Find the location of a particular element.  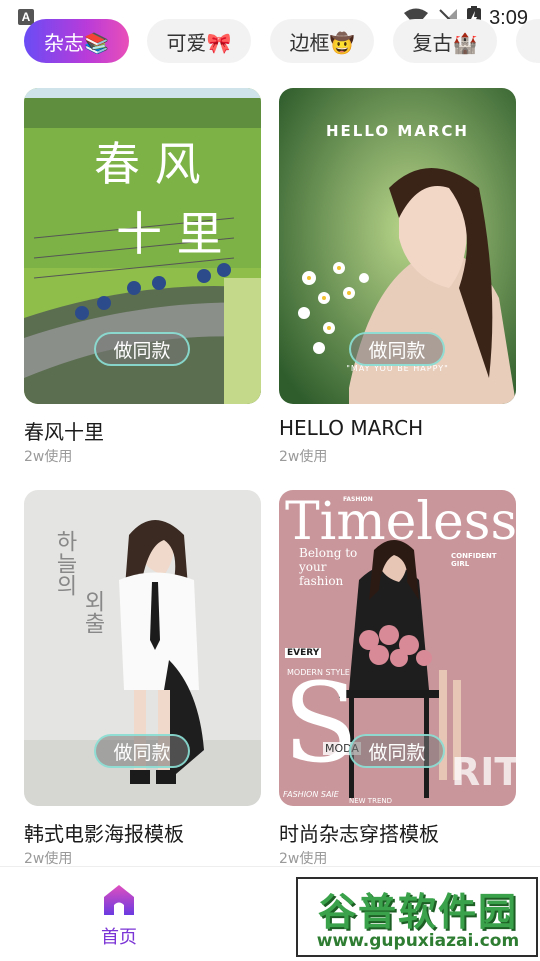

poster-title: Timeless is located at coordinates (400, 522).